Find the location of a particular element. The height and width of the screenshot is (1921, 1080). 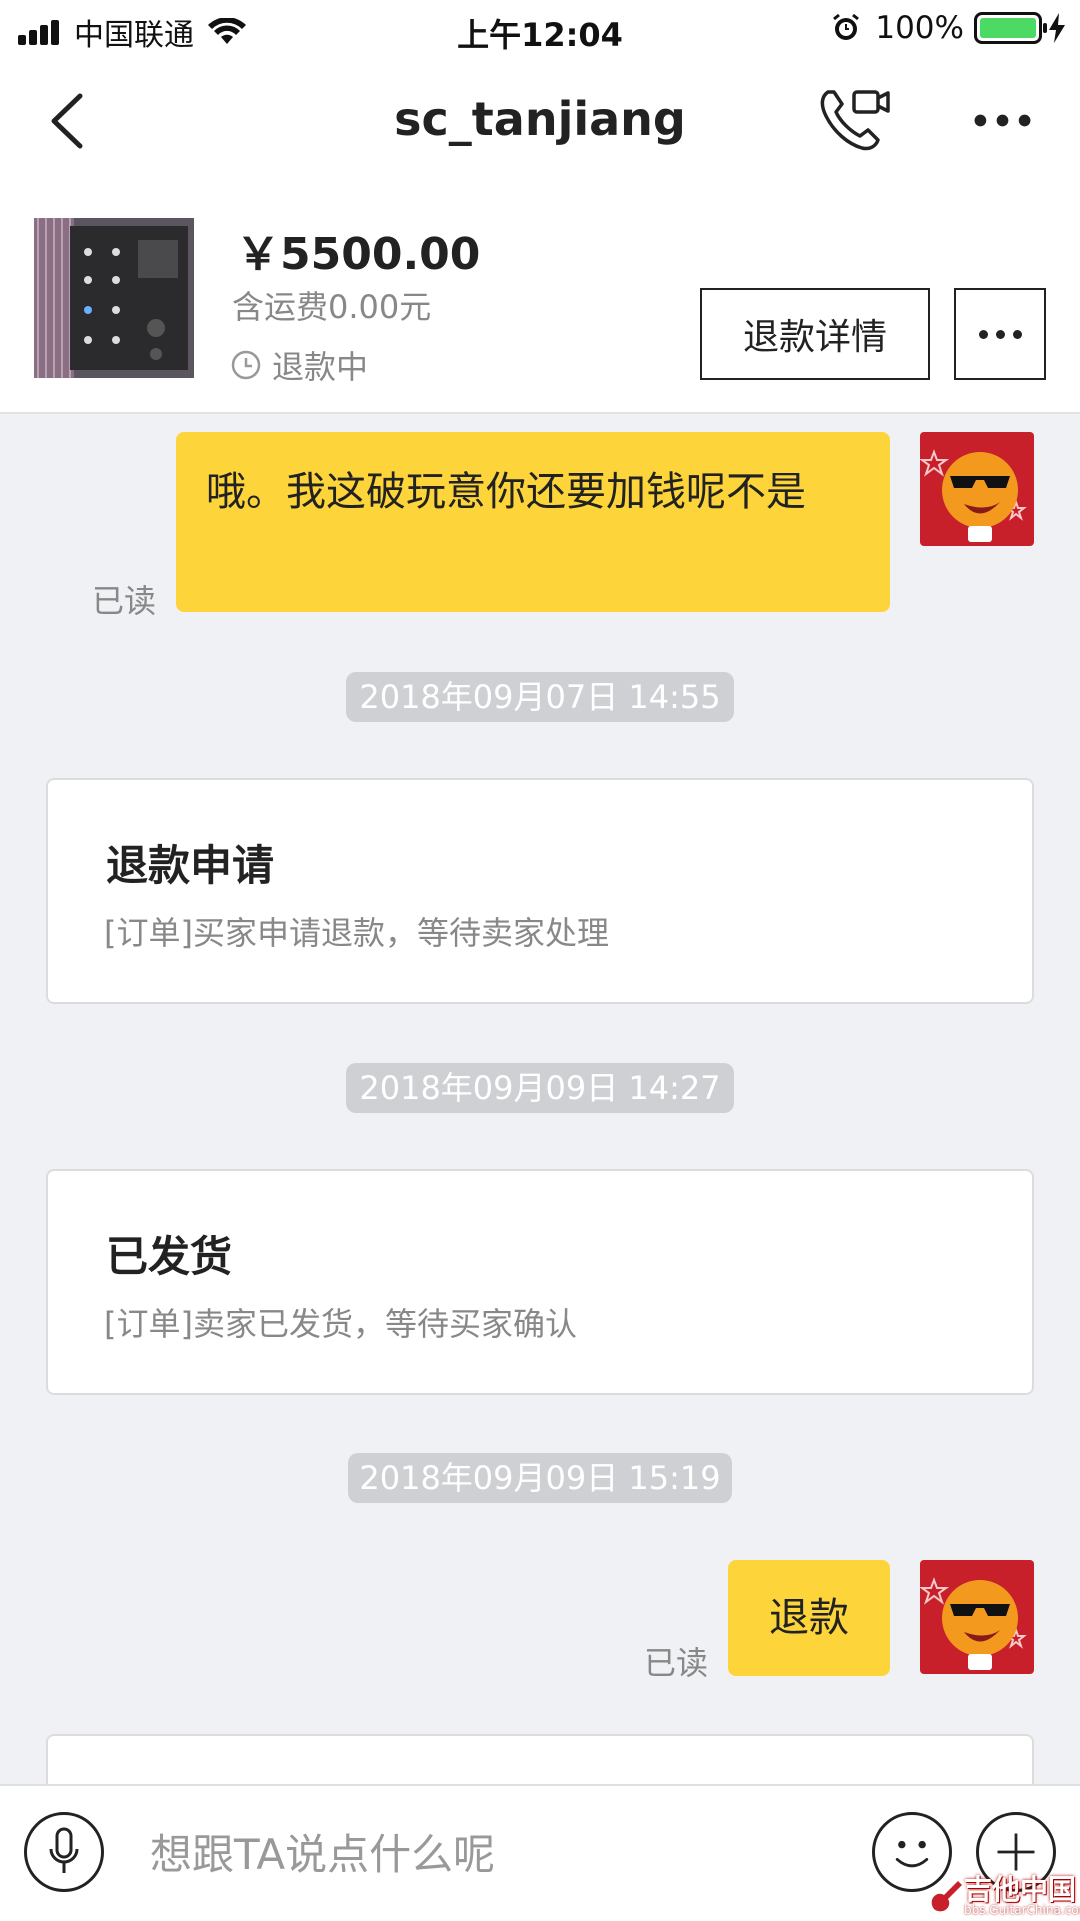

watermark-text: 吉他中国 is located at coordinates (1020, 1889).